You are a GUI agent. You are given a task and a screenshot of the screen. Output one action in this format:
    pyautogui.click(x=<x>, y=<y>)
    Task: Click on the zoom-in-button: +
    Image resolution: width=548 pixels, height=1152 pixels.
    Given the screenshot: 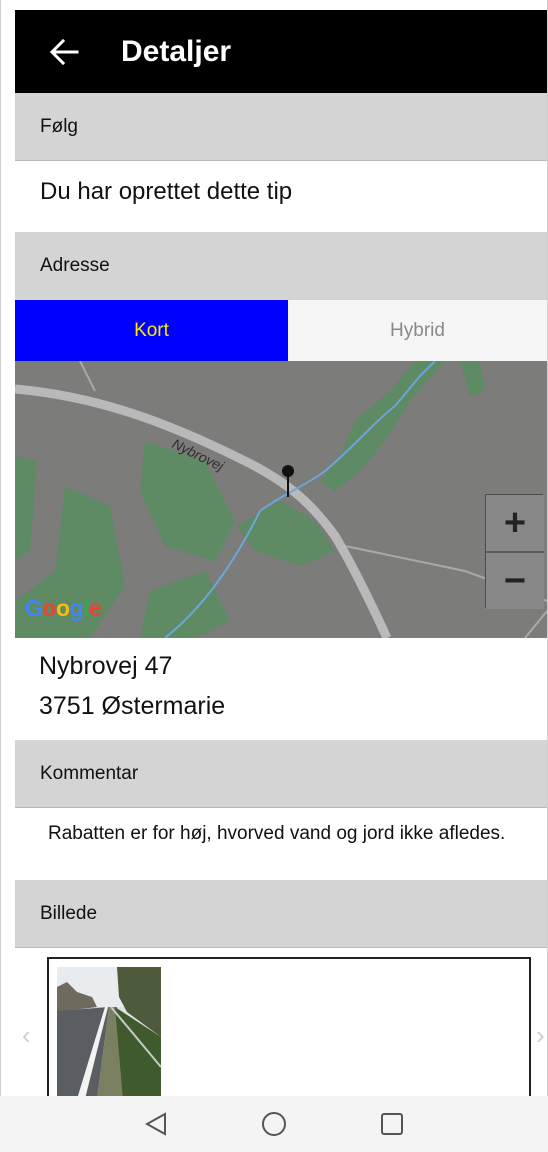 What is the action you would take?
    pyautogui.click(x=515, y=523)
    